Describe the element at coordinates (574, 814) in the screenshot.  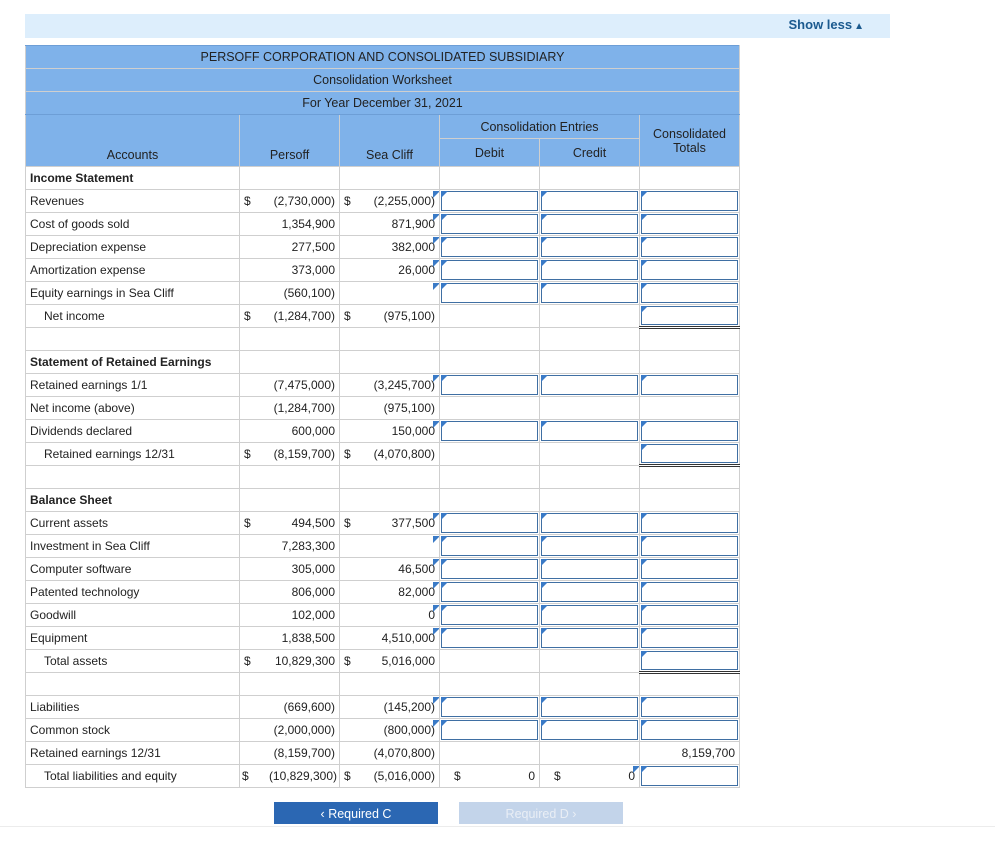
I see `chevron-right-icon: ›` at that location.